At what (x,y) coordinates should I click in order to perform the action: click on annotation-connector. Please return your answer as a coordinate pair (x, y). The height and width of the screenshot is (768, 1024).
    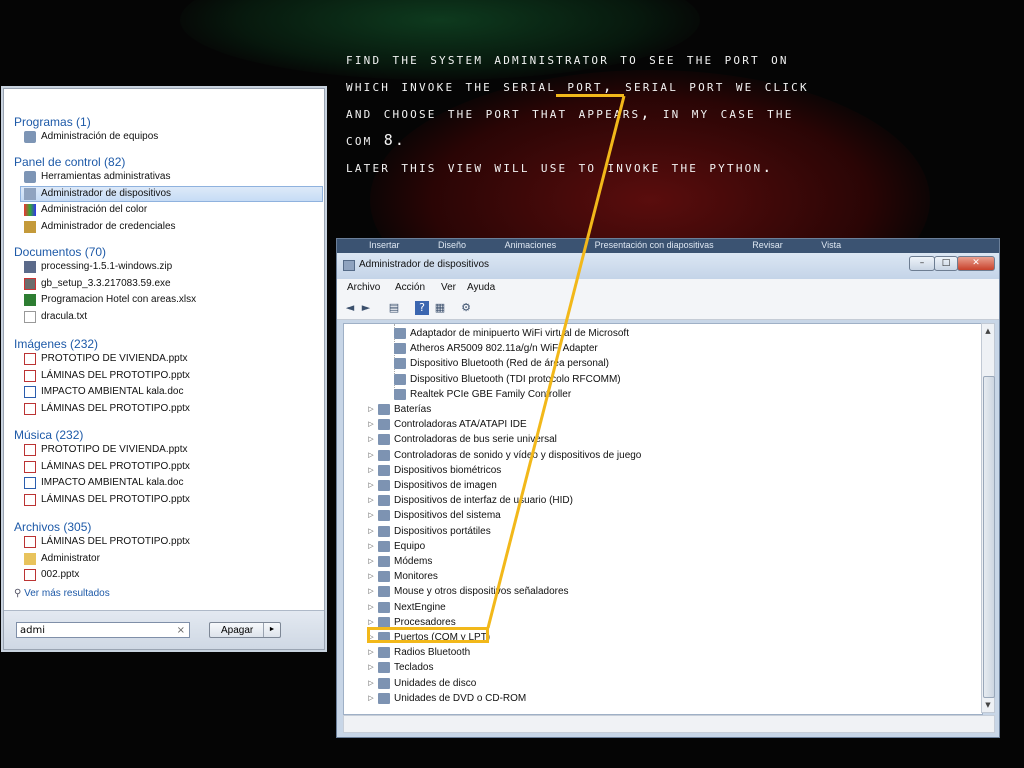
    Looking at the image, I should click on (556, 362).